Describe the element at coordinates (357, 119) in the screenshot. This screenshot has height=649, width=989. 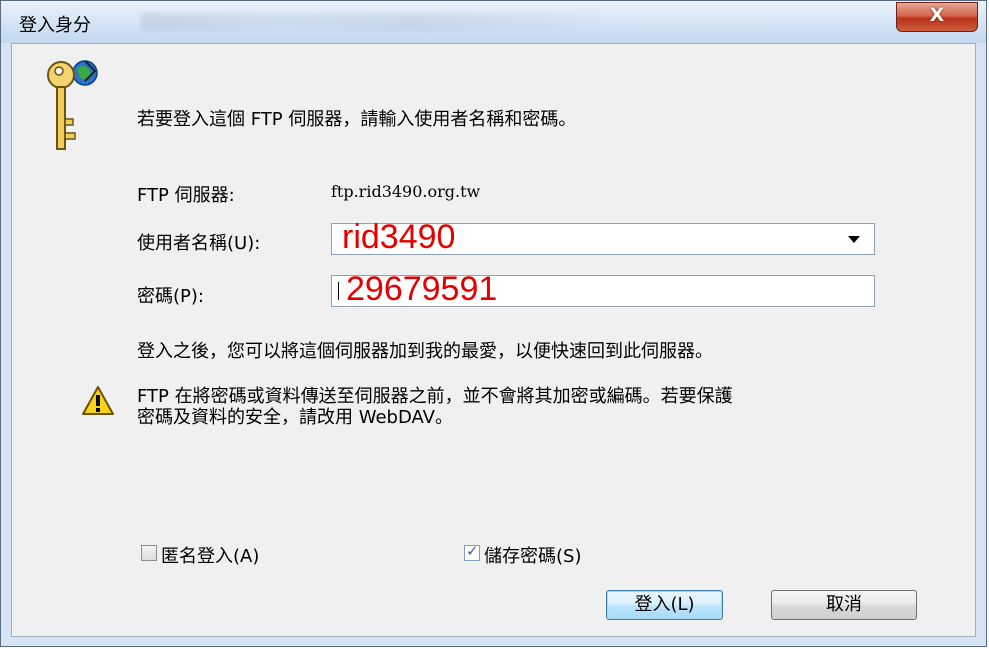
I see `dialog-prompt: 若要登入這個 FTP 伺服器，請輸入使用者名稱和密碼。` at that location.